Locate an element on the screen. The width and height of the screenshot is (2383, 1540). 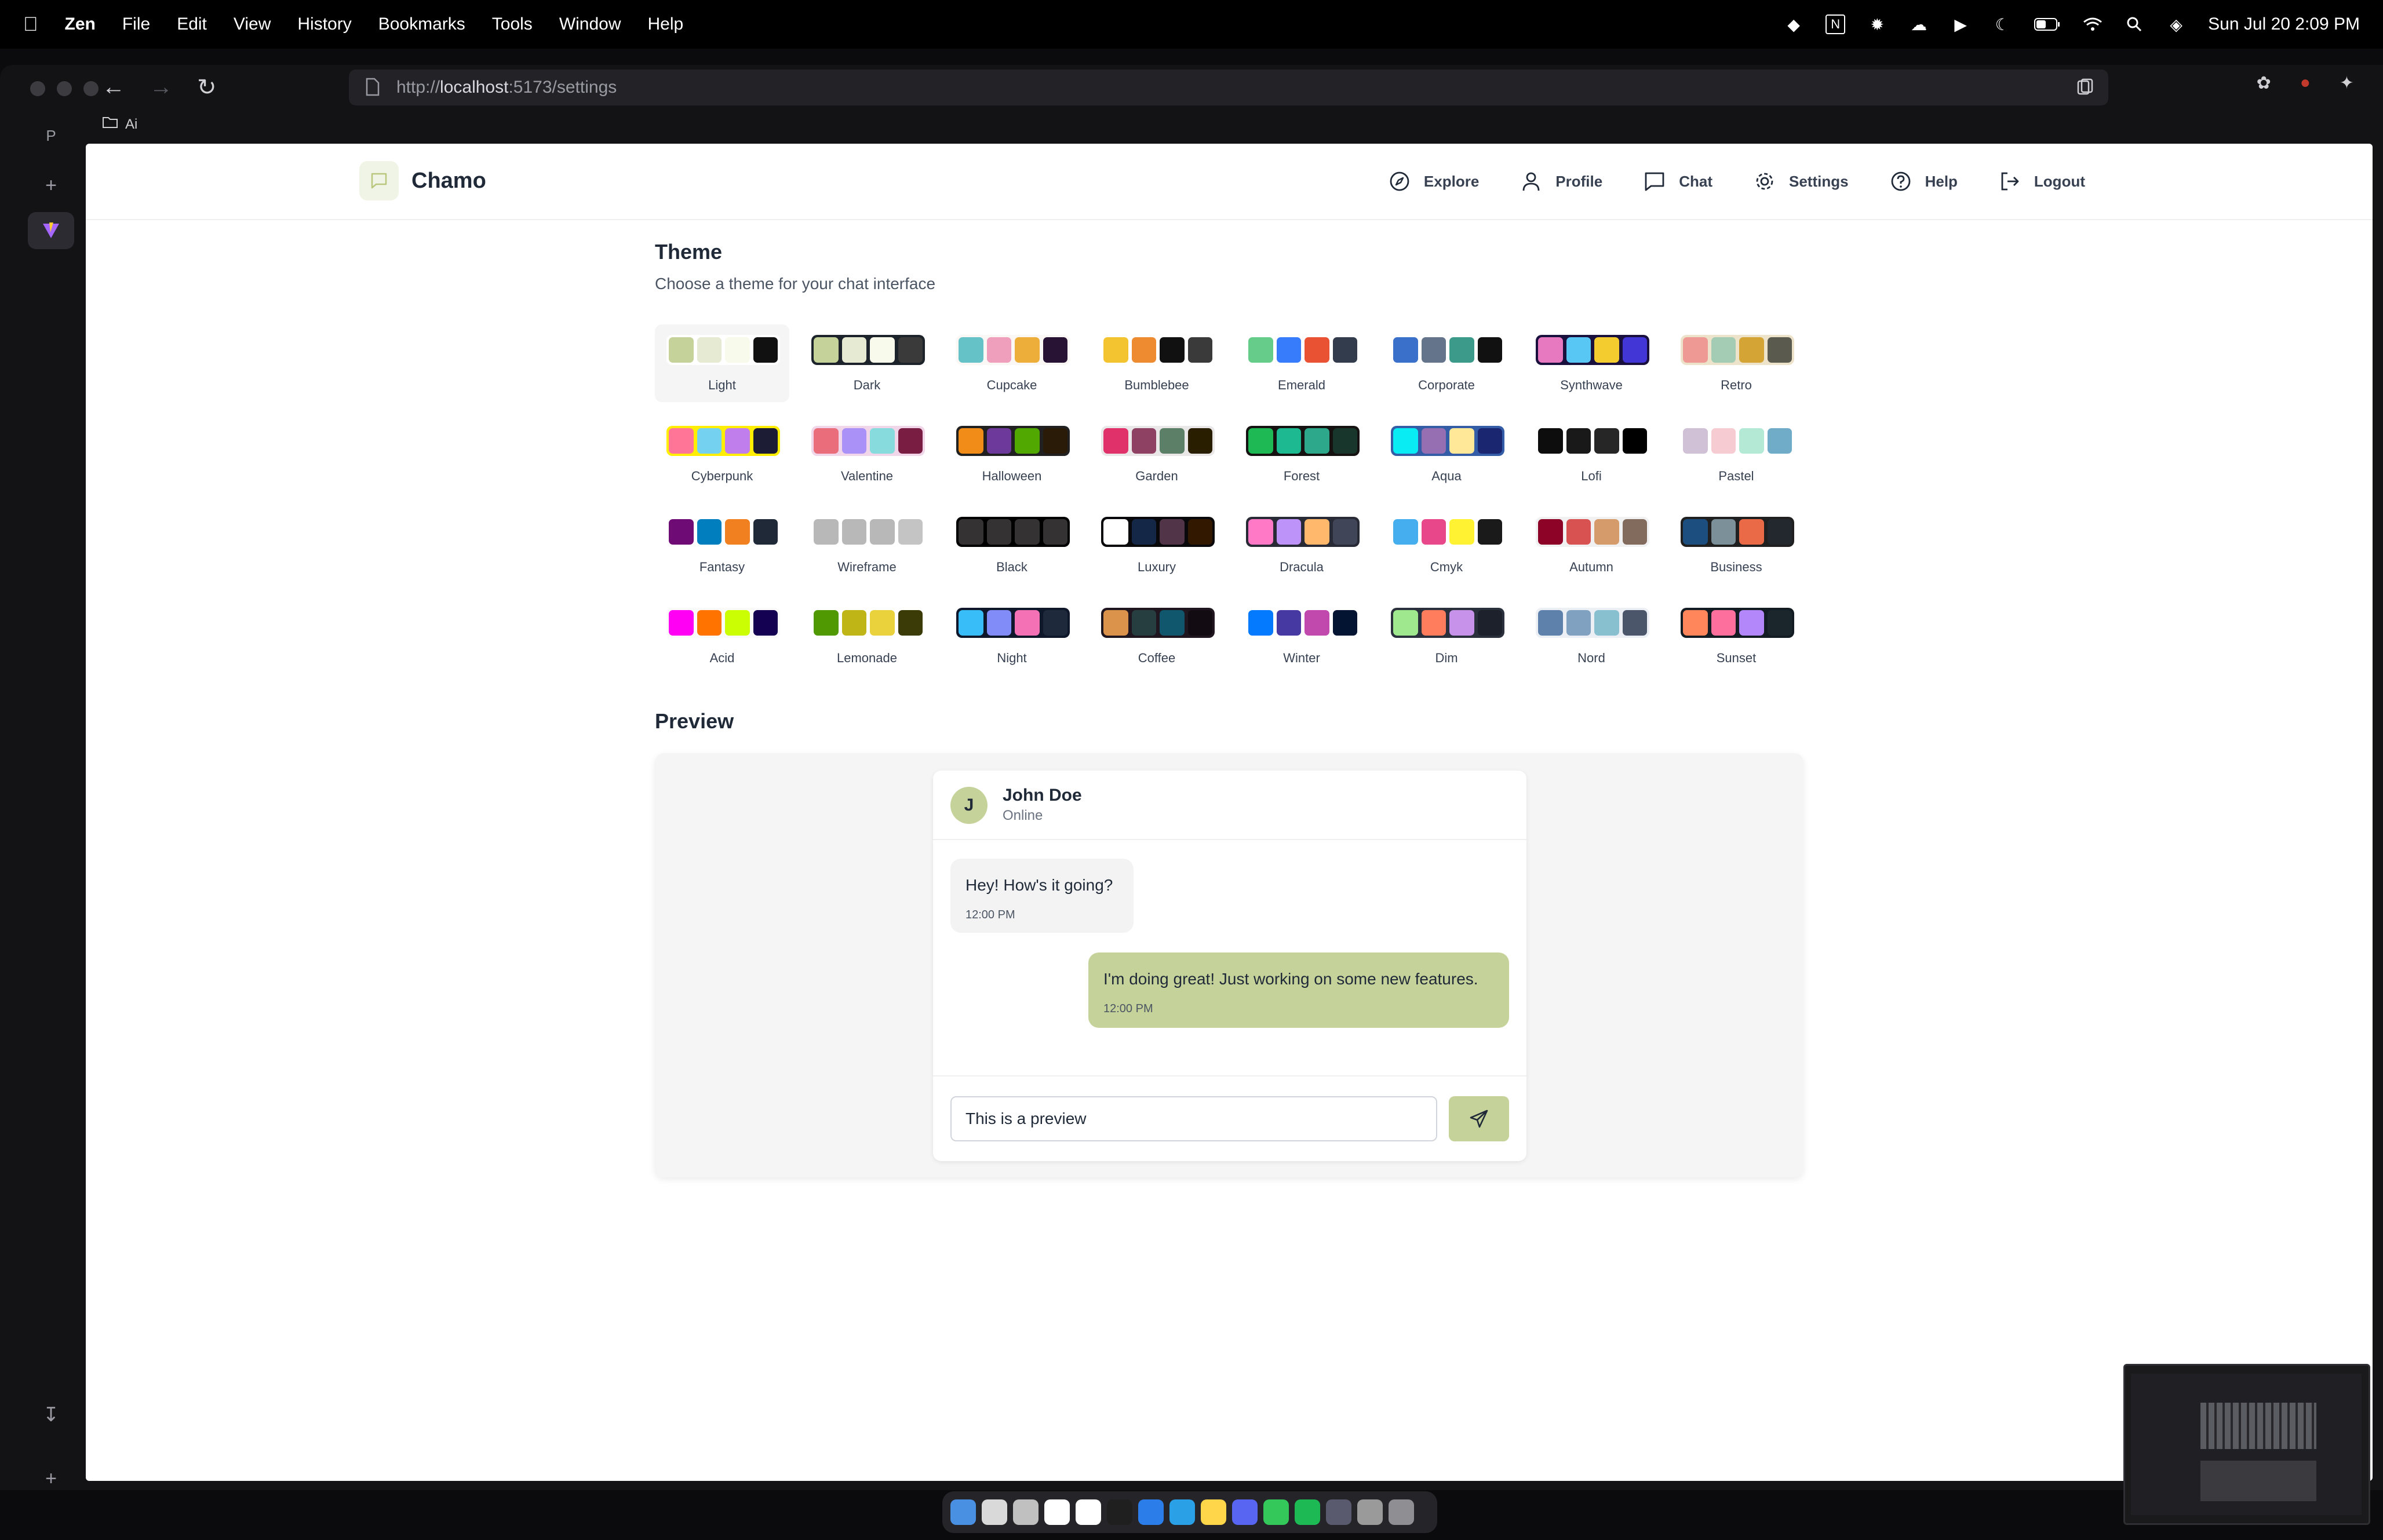
nav-settings: Settings is located at coordinates (1801, 182).